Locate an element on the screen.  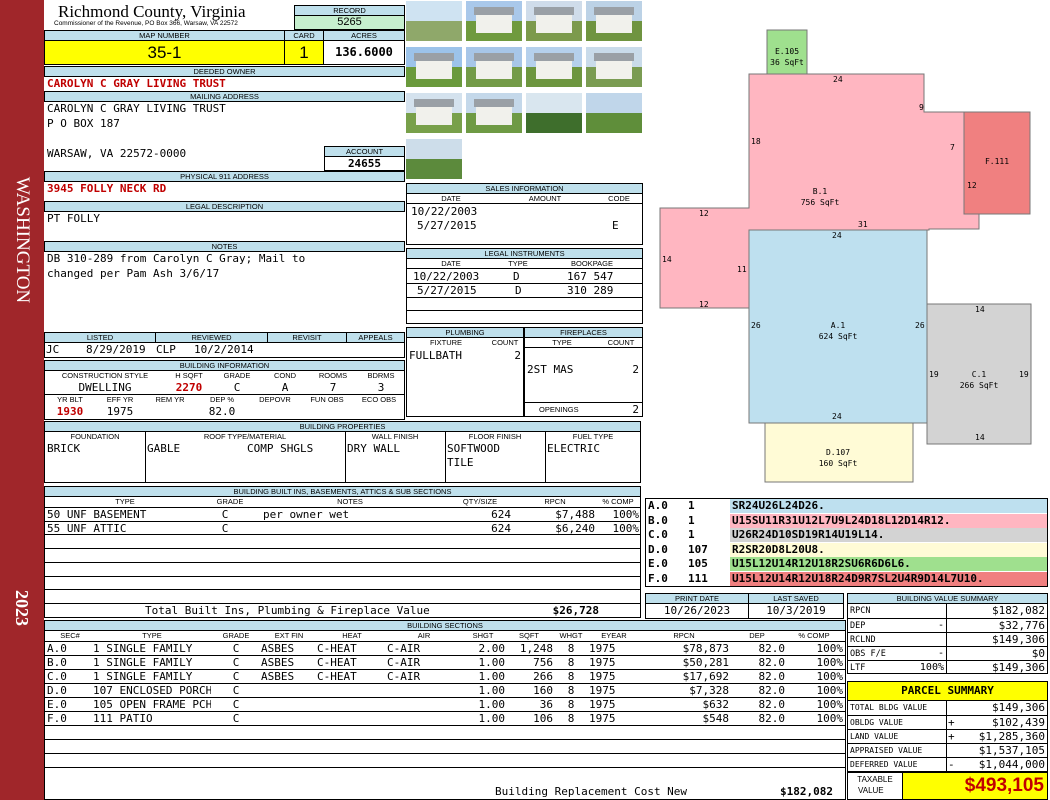
physical-address-header: PHYSICAL 911 ADDRESS is located at coordinates (224, 176).